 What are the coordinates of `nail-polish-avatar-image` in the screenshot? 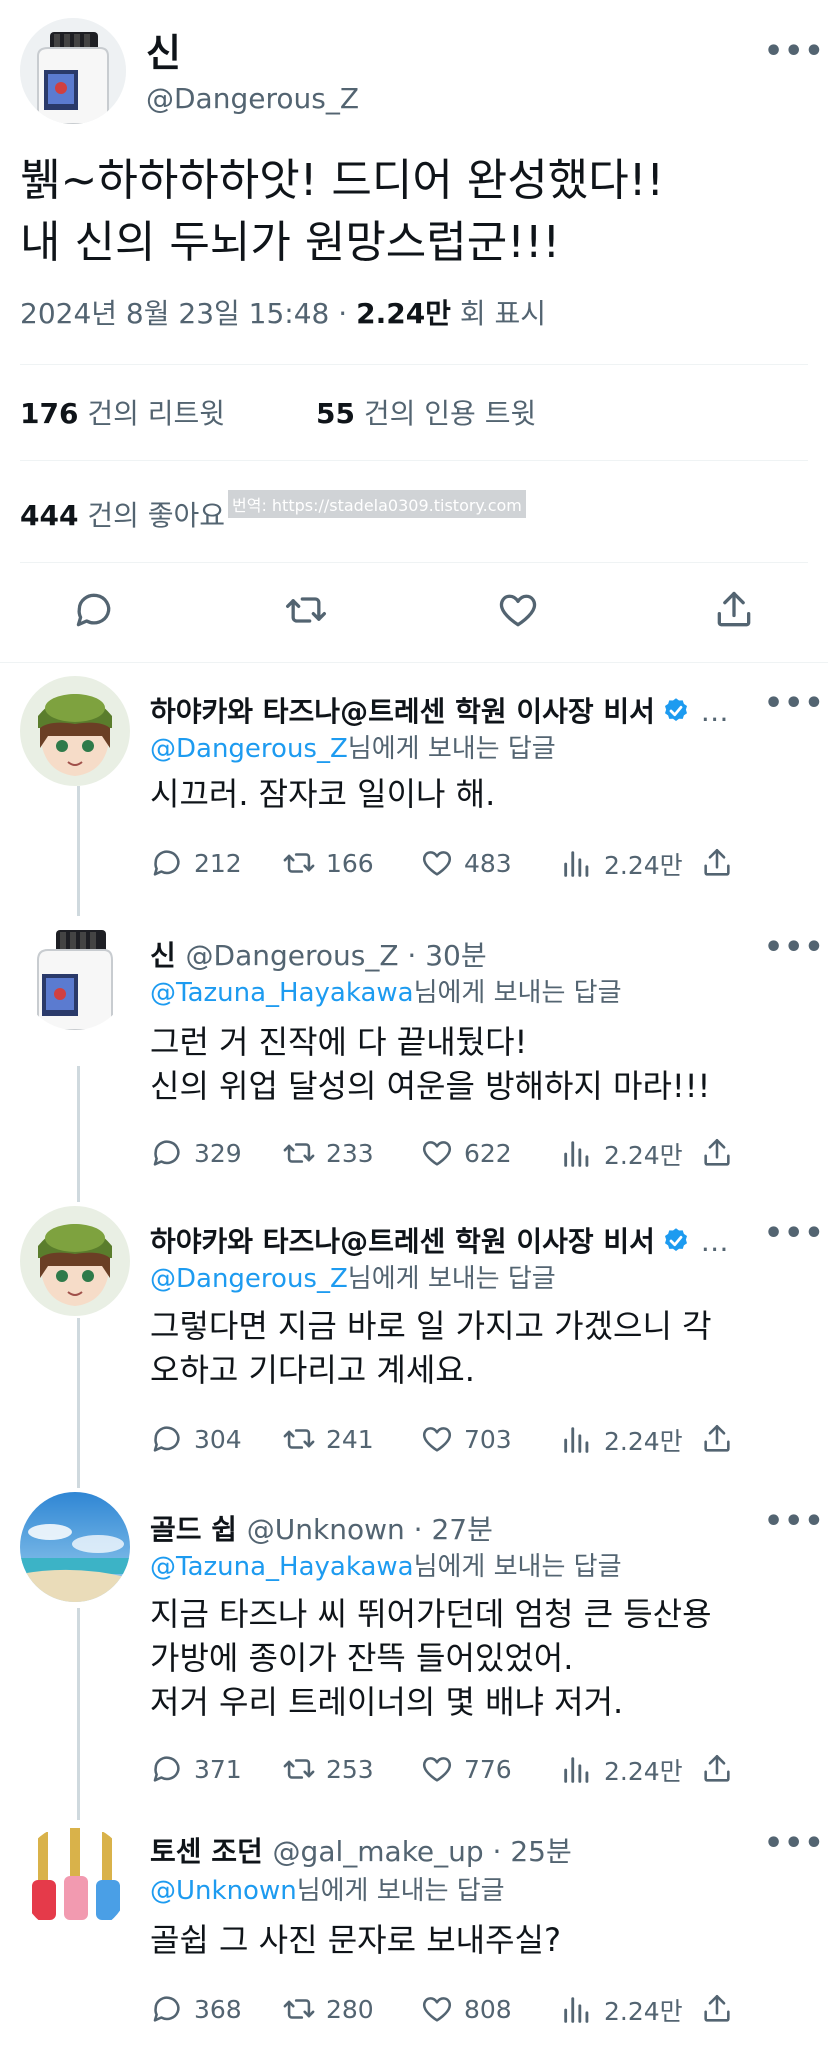 It's located at (75, 1879).